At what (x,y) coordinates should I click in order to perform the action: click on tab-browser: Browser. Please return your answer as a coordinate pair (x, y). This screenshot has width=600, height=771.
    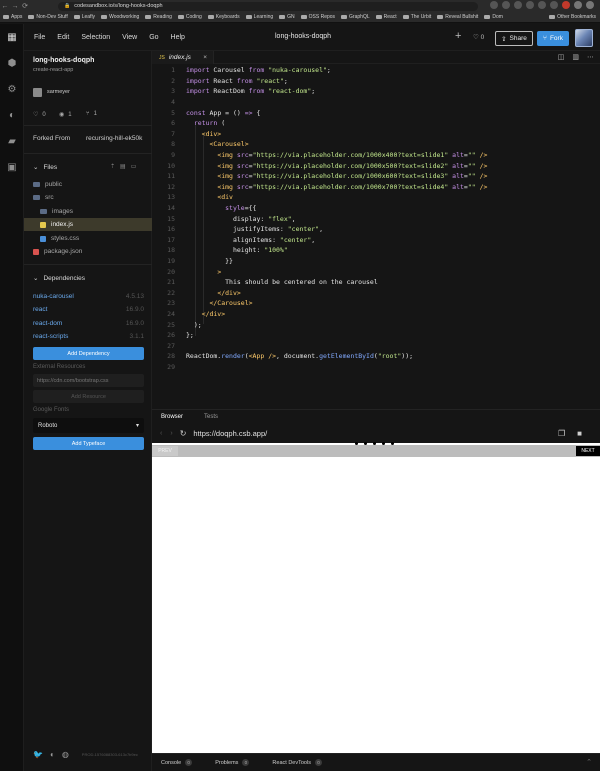
    Looking at the image, I should click on (172, 417).